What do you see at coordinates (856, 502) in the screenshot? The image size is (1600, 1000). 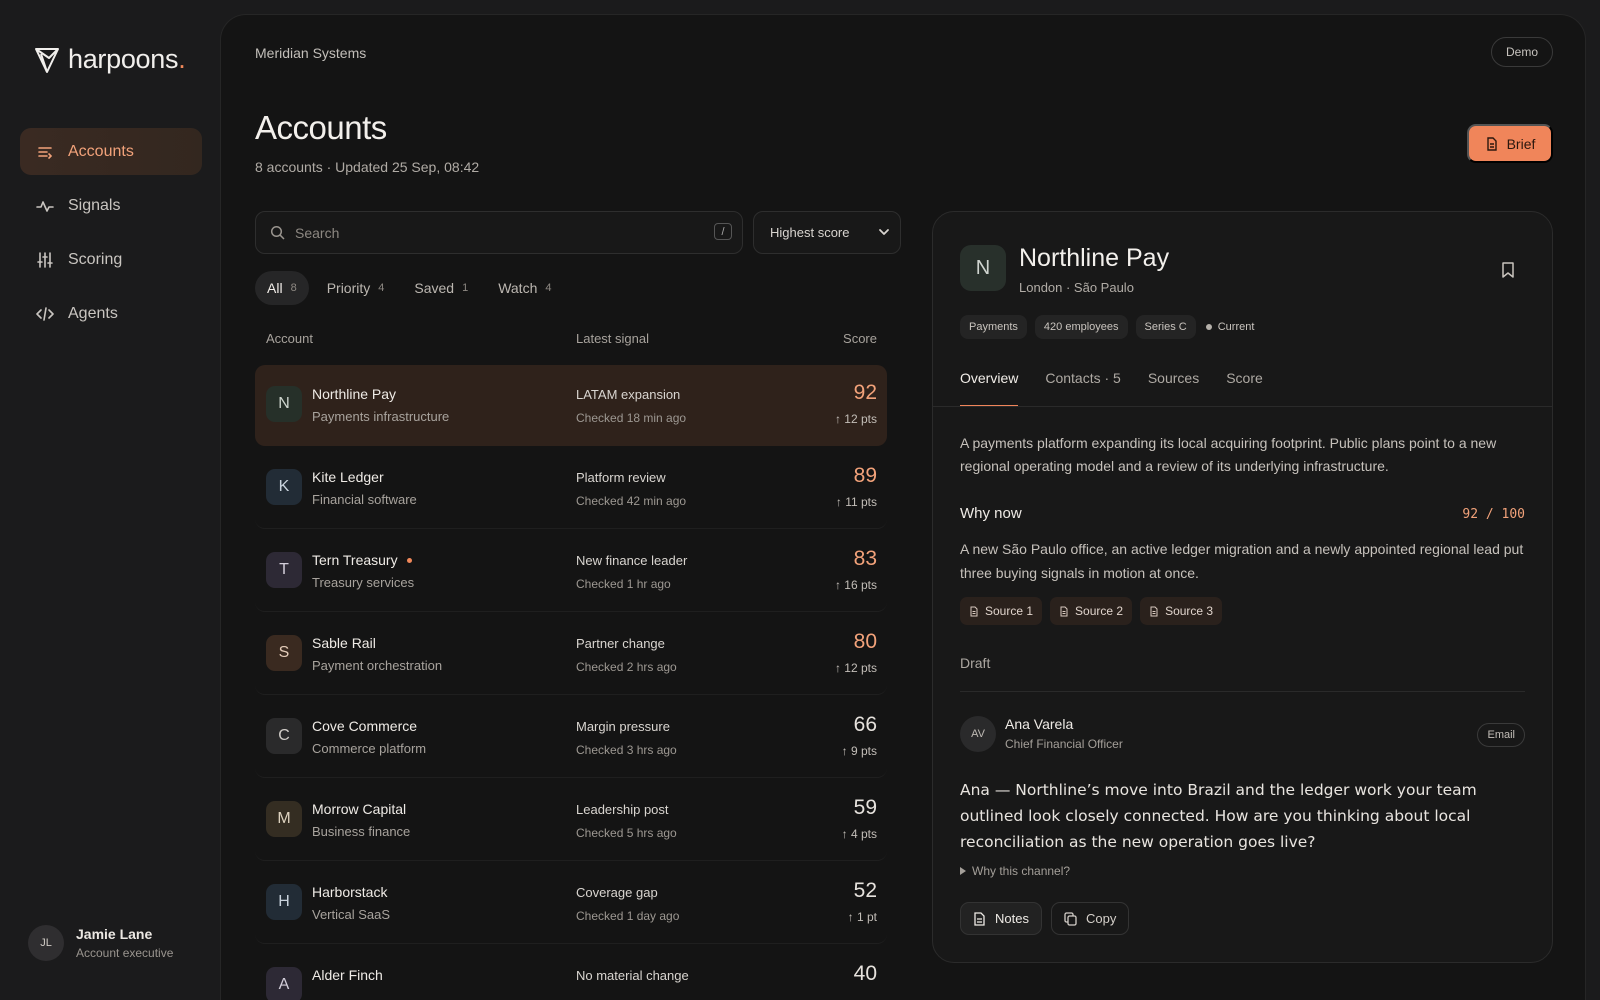 I see `score-delta: ↑ 11 pts` at bounding box center [856, 502].